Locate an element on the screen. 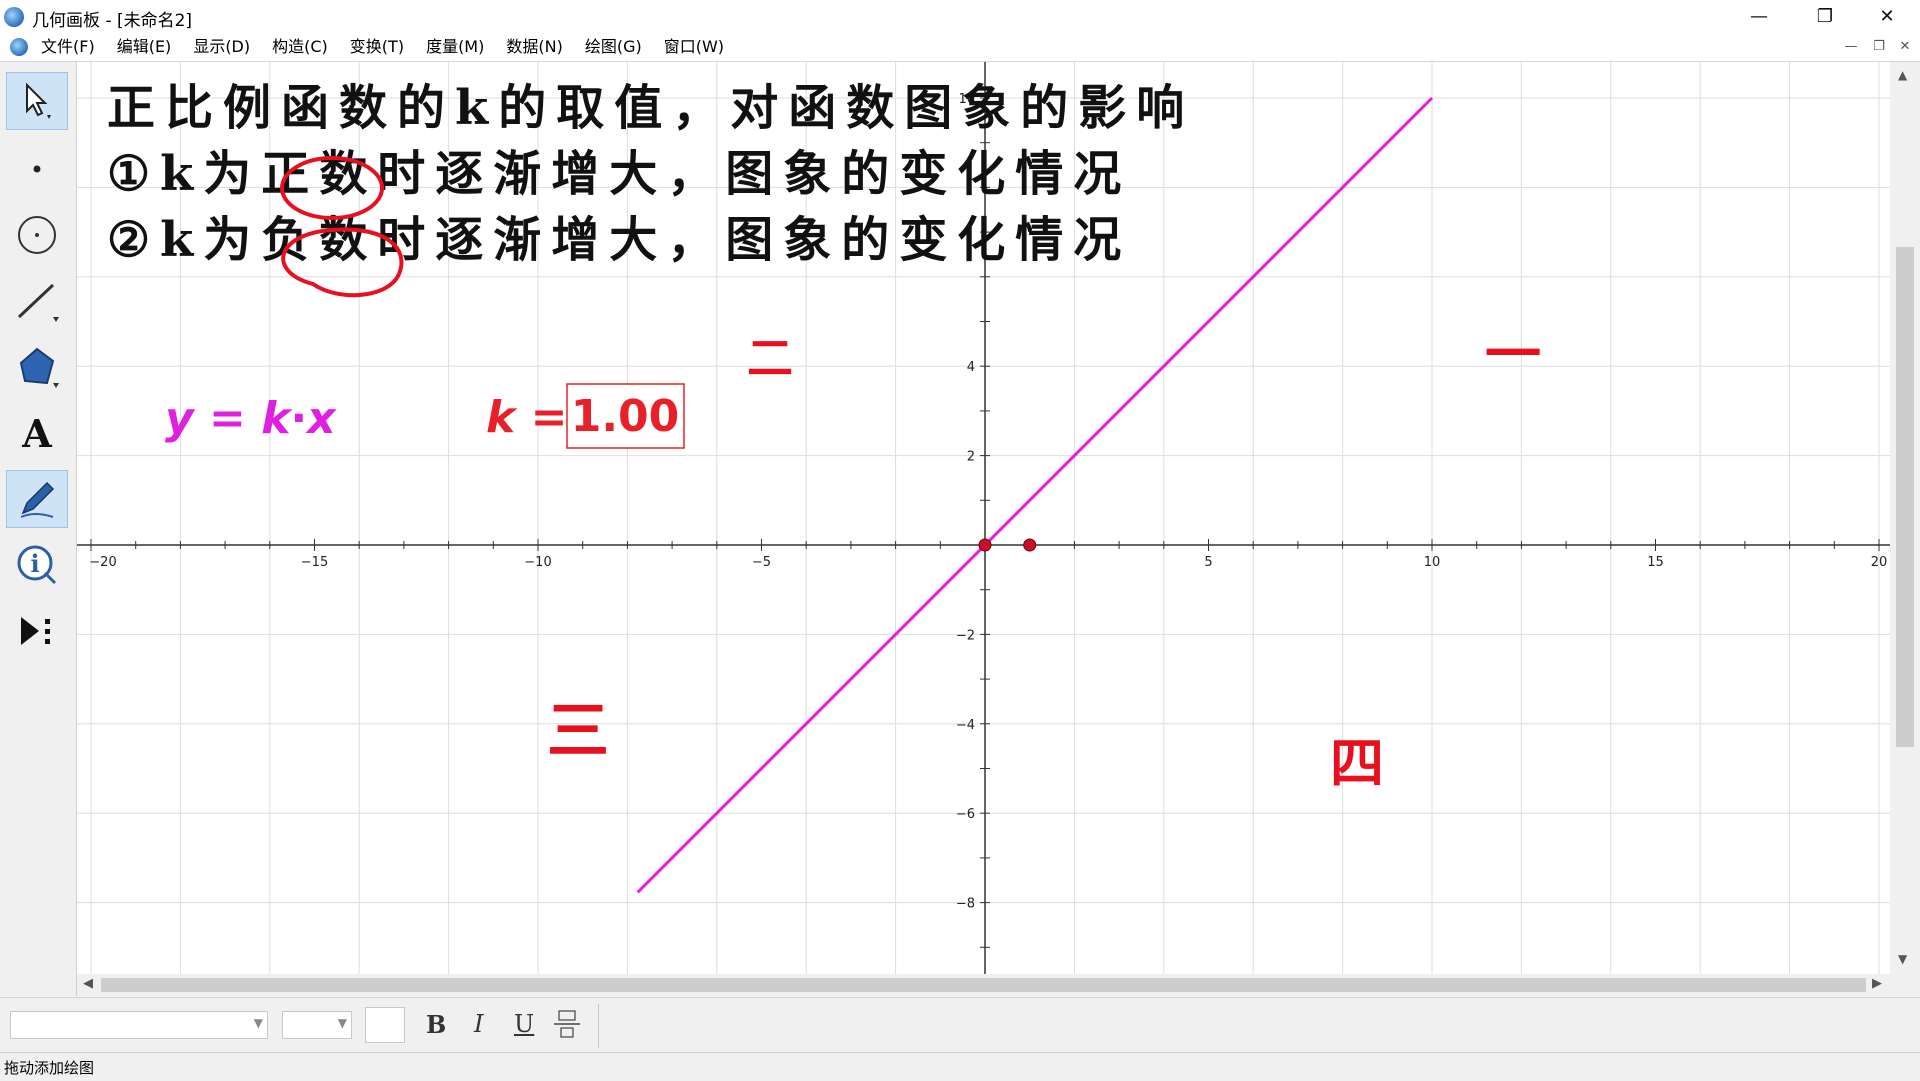  straightedge-tool is located at coordinates (37, 301).